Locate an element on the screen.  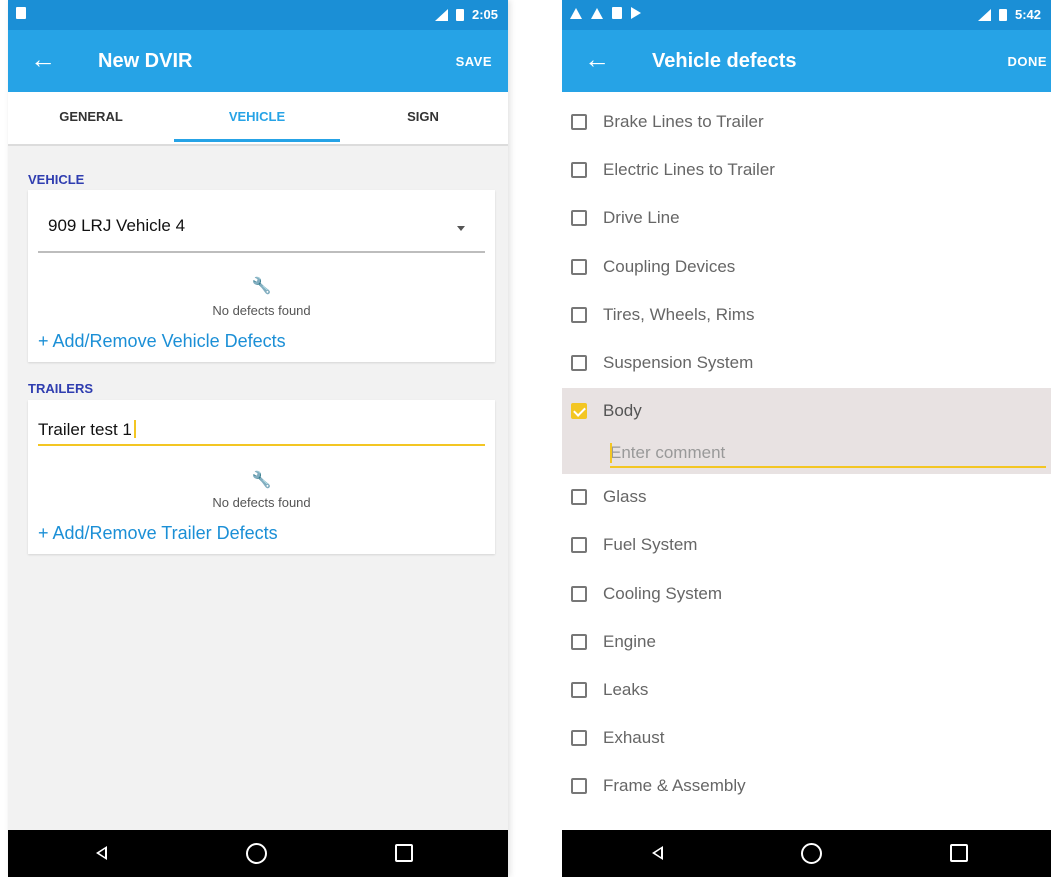
defect-label: Cooling System is located at coordinates (663, 593).